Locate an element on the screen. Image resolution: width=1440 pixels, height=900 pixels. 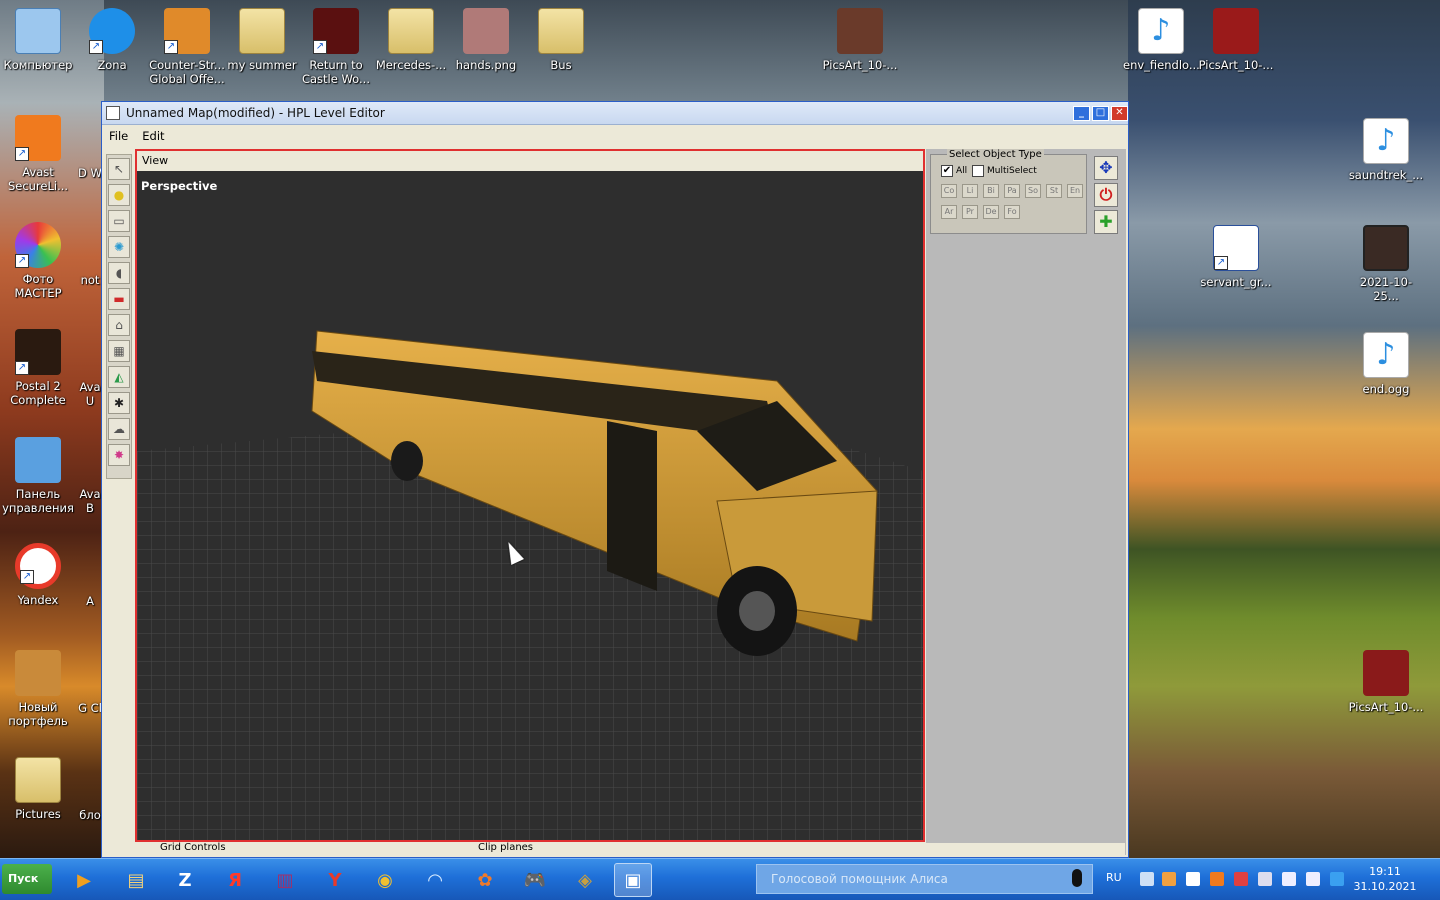
desktop-icon-partial: A is located at coordinates (90, 601).